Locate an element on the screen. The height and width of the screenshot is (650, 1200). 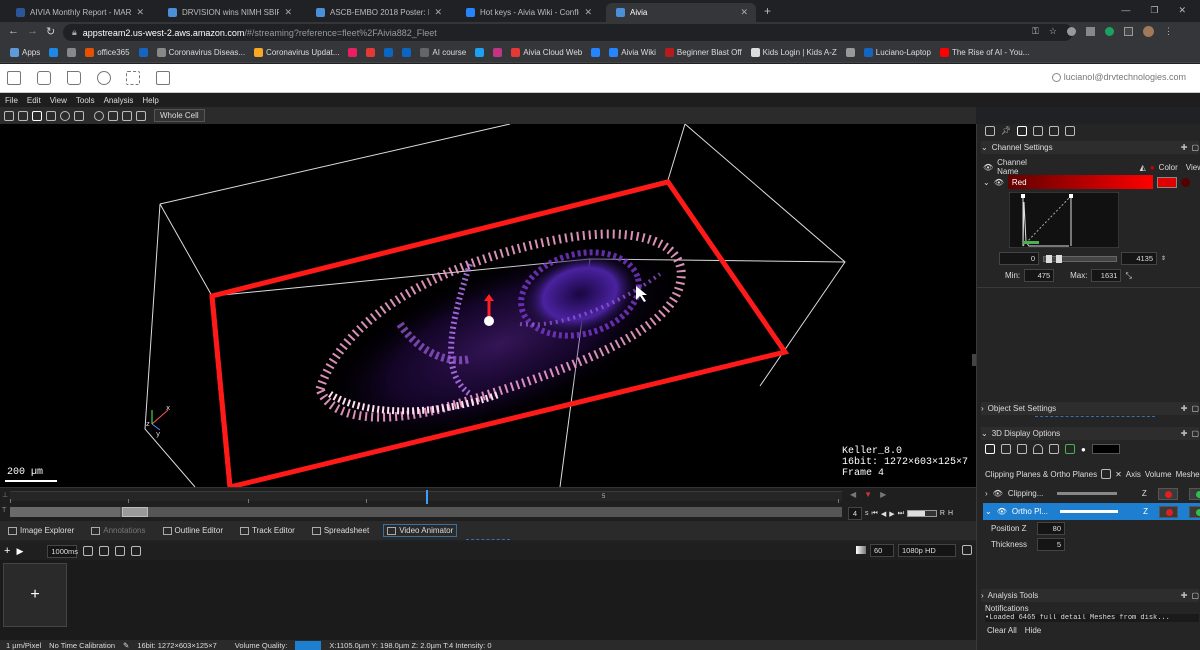
timeline-scrollbar is located at coordinates (426, 512).